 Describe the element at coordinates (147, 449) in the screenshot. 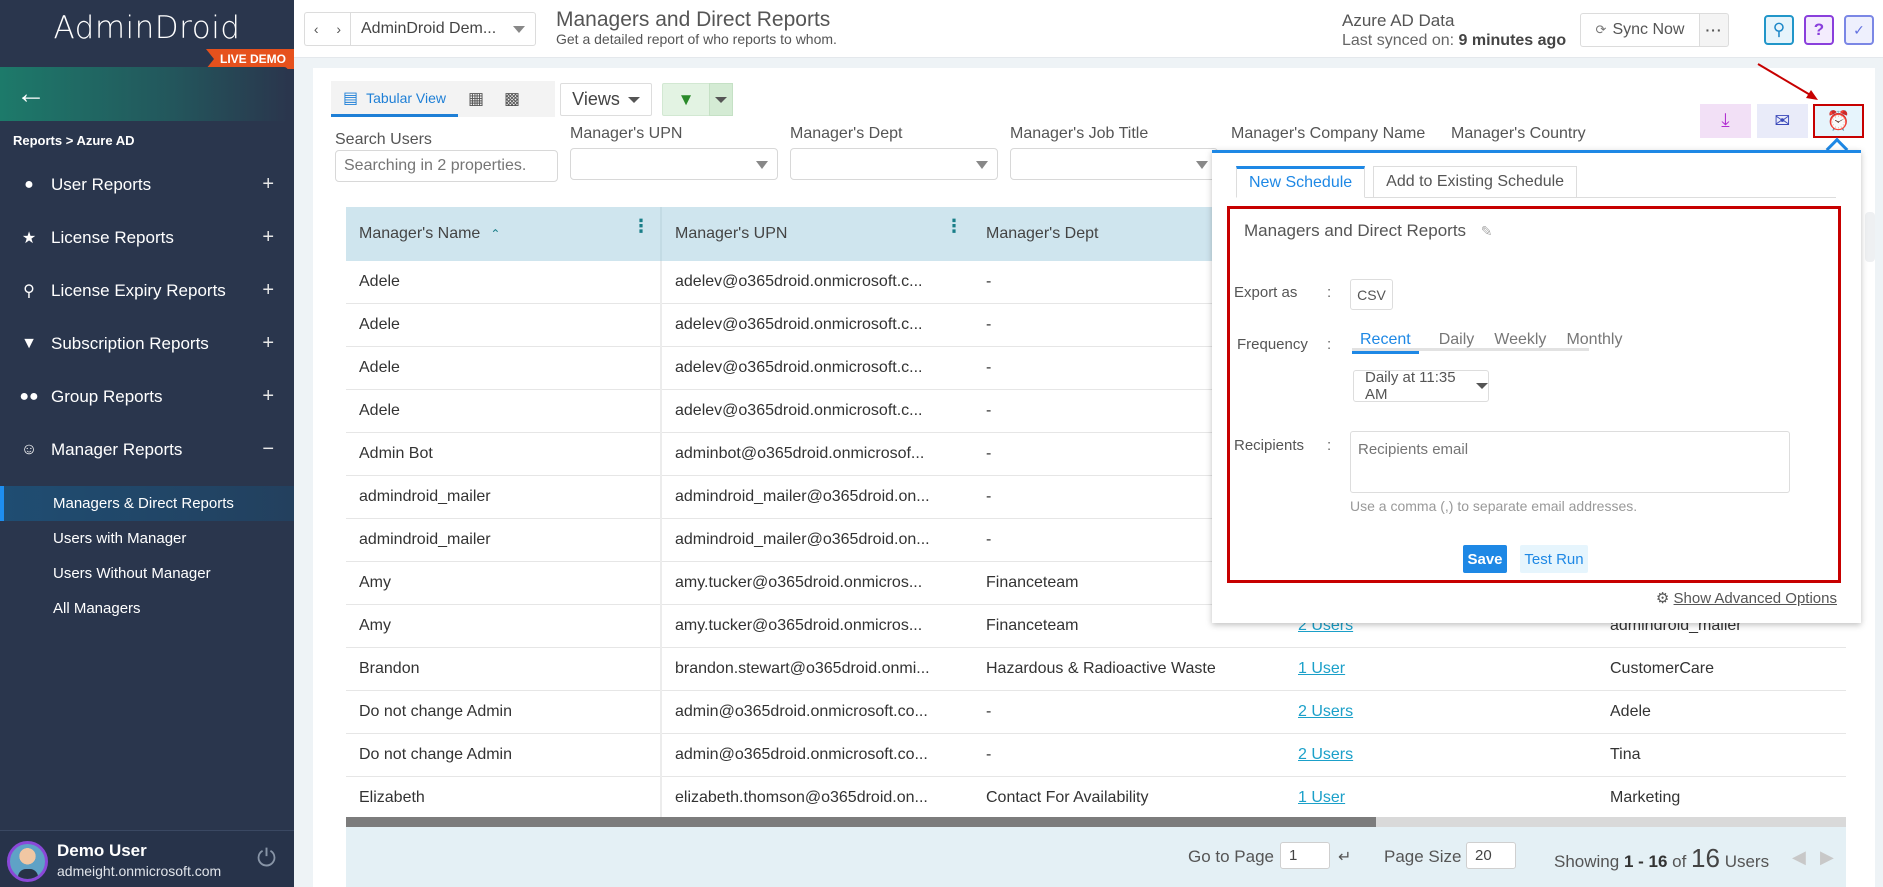

I see `sidebar-item-manager-reports: ☺ Manager Reports −` at that location.